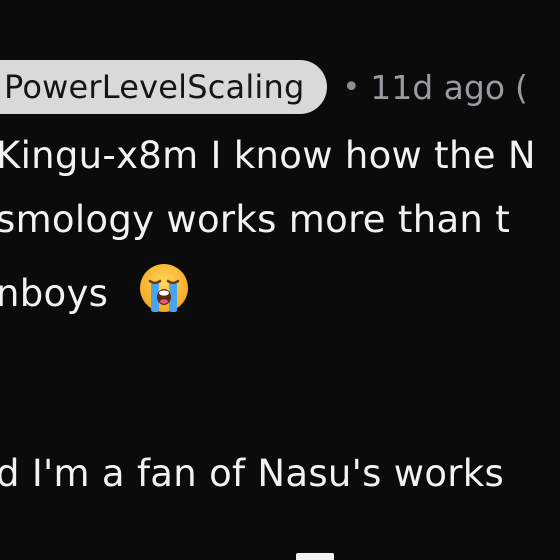 This screenshot has width=560, height=560. What do you see at coordinates (164, 292) in the screenshot?
I see `loudly-crying-face-icon` at bounding box center [164, 292].